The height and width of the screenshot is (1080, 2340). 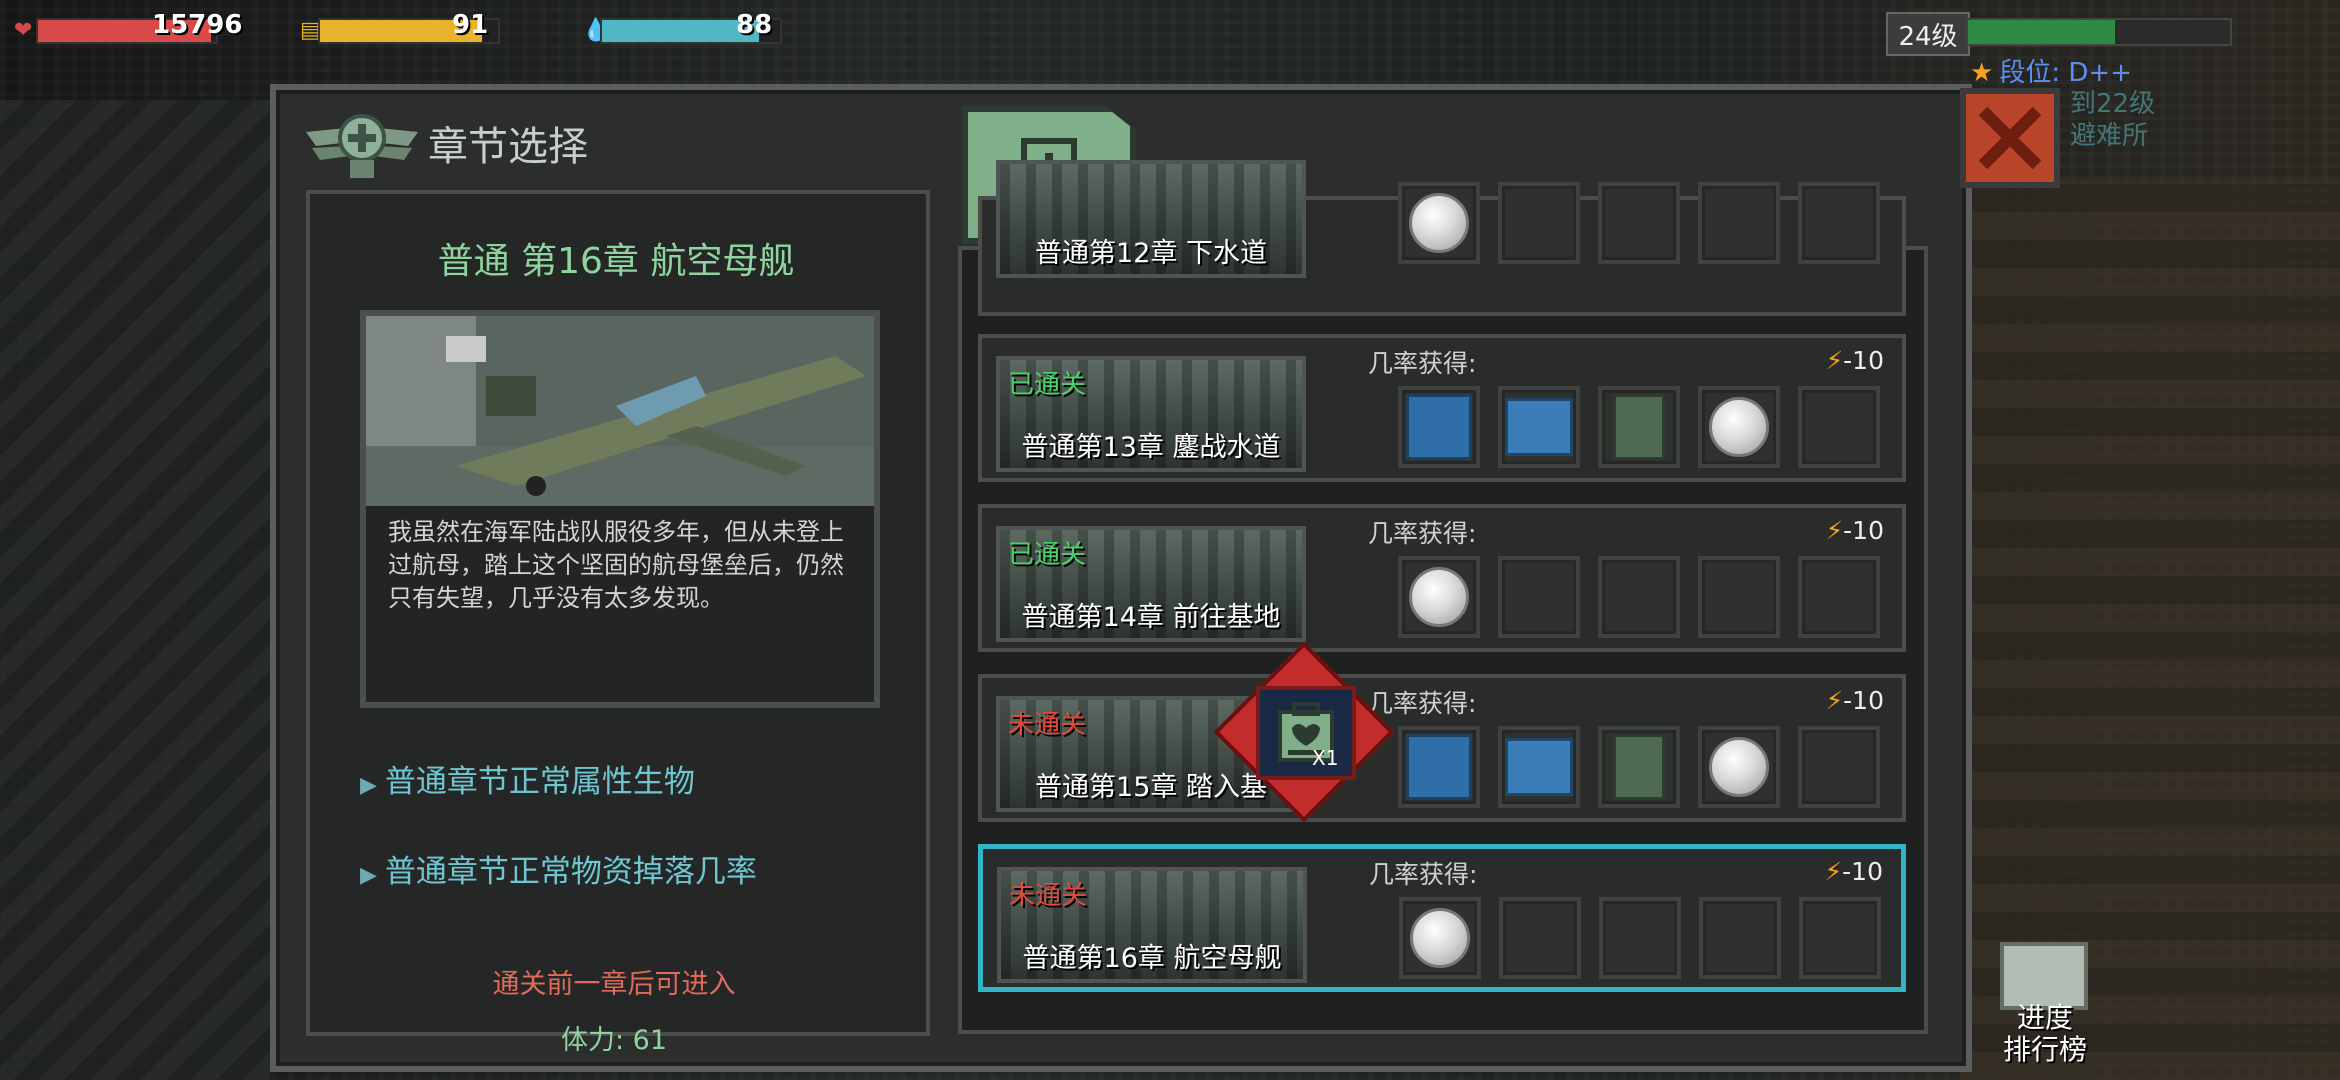 I want to click on chapter-row: 已通关普通第13章 鏖战水道 几率获得: ⚡-10, so click(x=1442, y=408).